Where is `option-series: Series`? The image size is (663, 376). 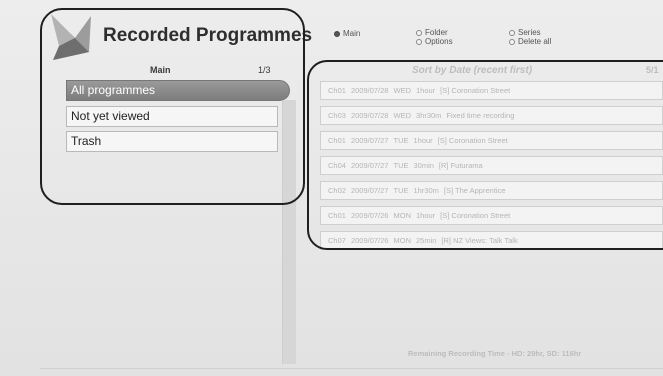 option-series: Series is located at coordinates (525, 32).